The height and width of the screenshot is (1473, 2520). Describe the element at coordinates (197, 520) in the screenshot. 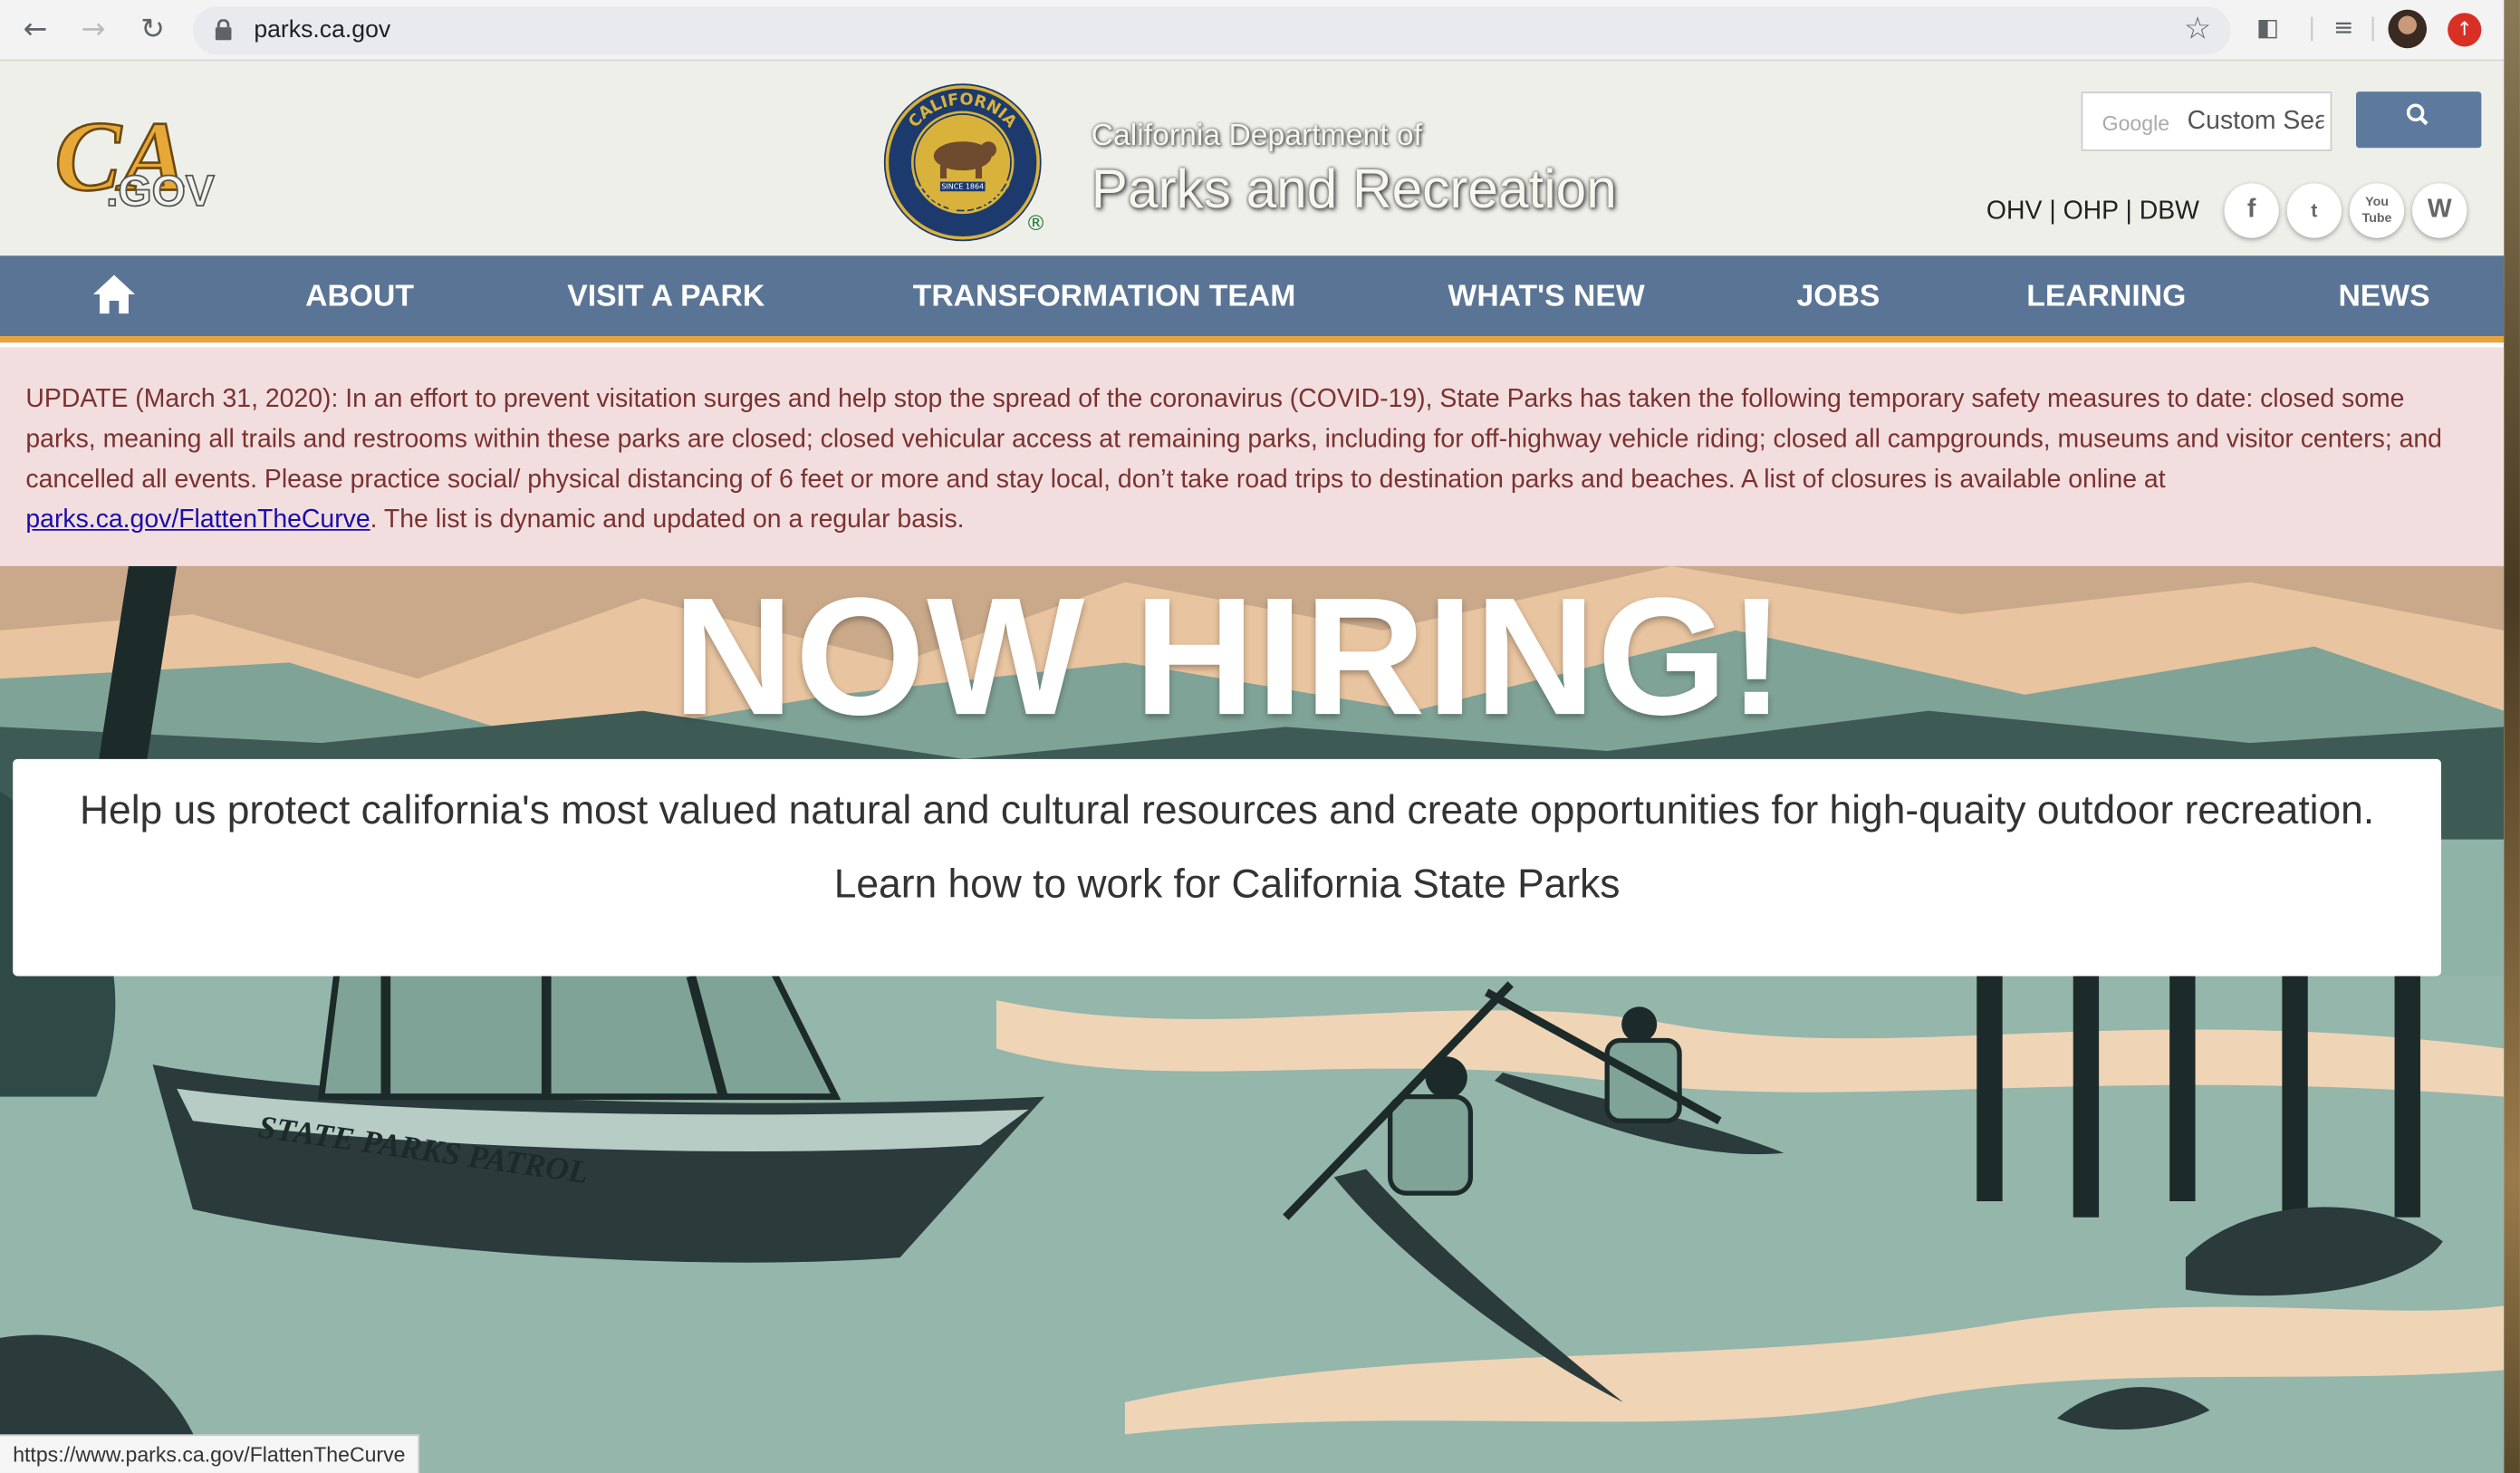

I see `flatten-the-curve-link: parks.ca.gov/FlattenTheCurve` at that location.